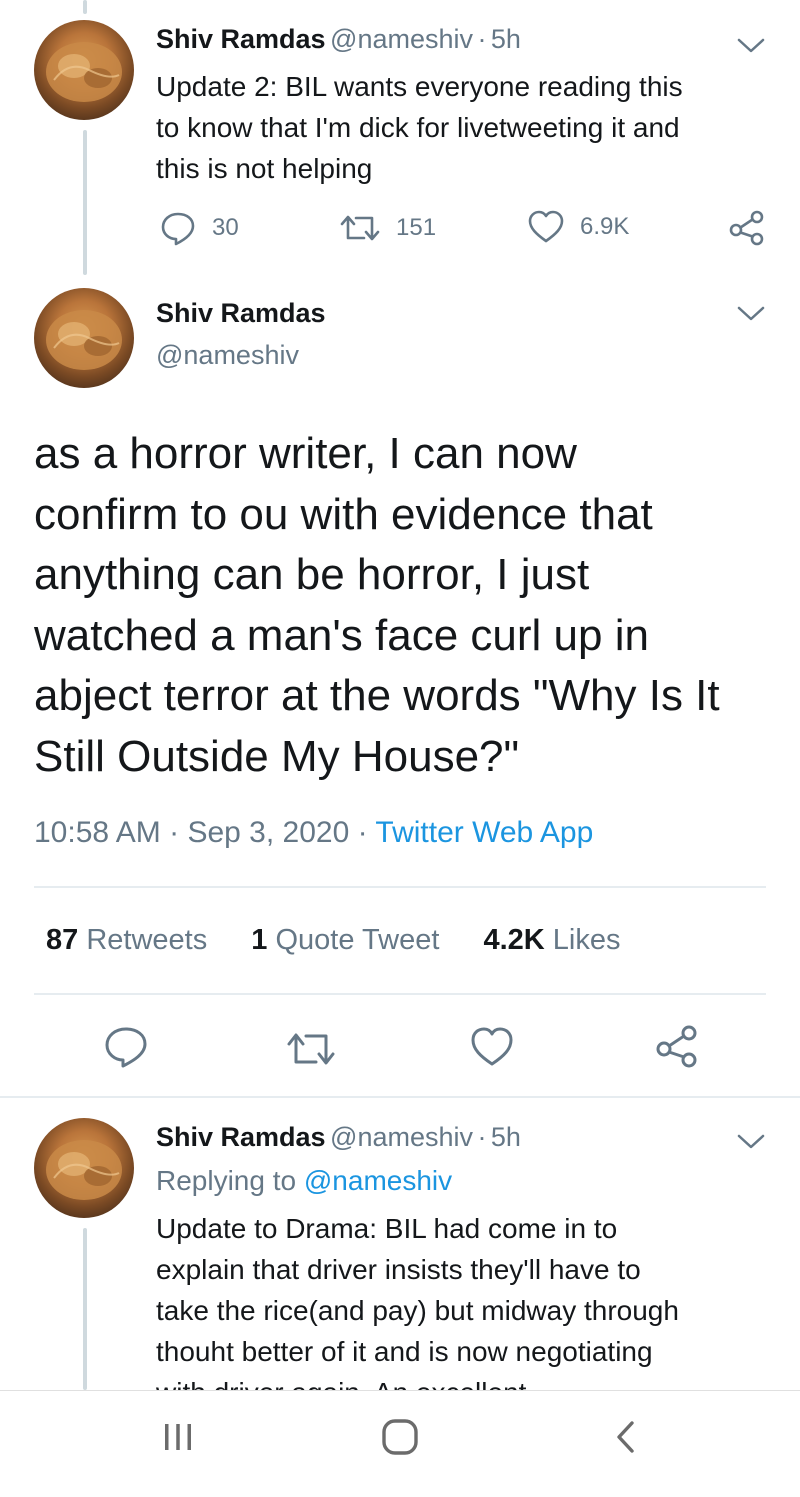  Describe the element at coordinates (62, 940) in the screenshot. I see `retweets-count: 87` at that location.